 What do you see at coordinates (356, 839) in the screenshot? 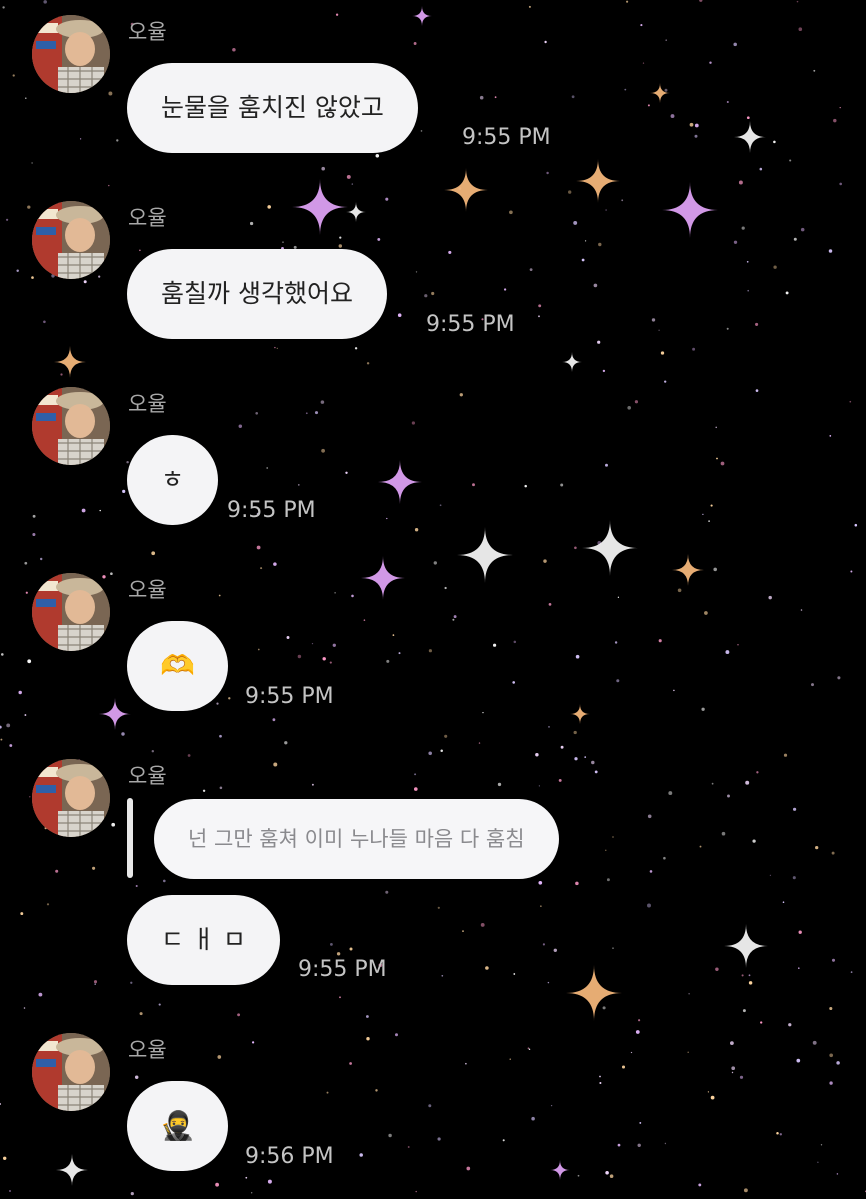
I see `replied-message-preview: 넌 그만 훔쳐 이미 누나들 마음 다 훔침` at bounding box center [356, 839].